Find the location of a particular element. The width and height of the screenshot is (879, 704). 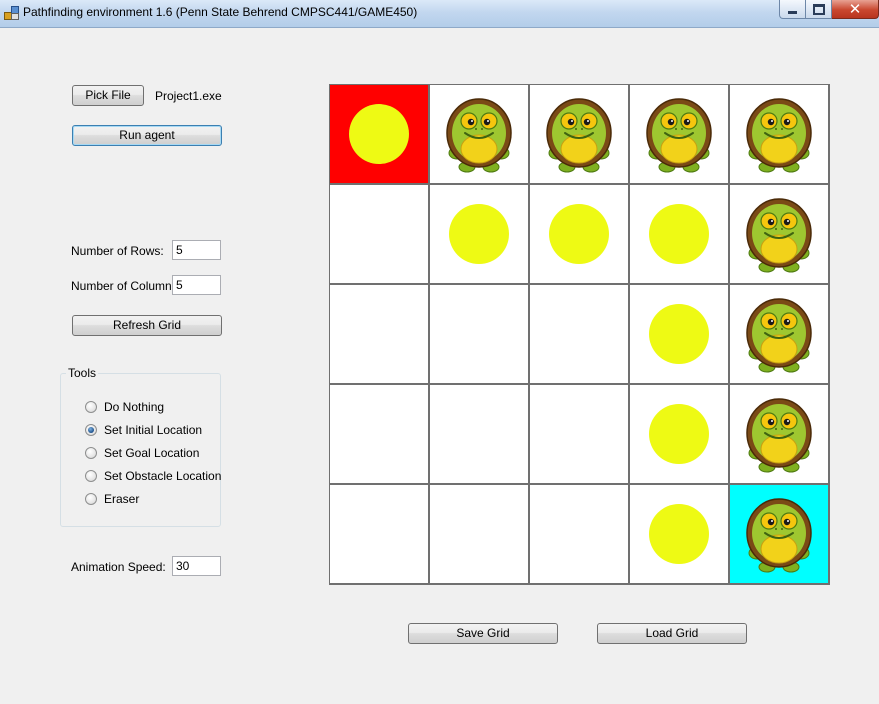

file-name-label: Project1.exe is located at coordinates (188, 96).